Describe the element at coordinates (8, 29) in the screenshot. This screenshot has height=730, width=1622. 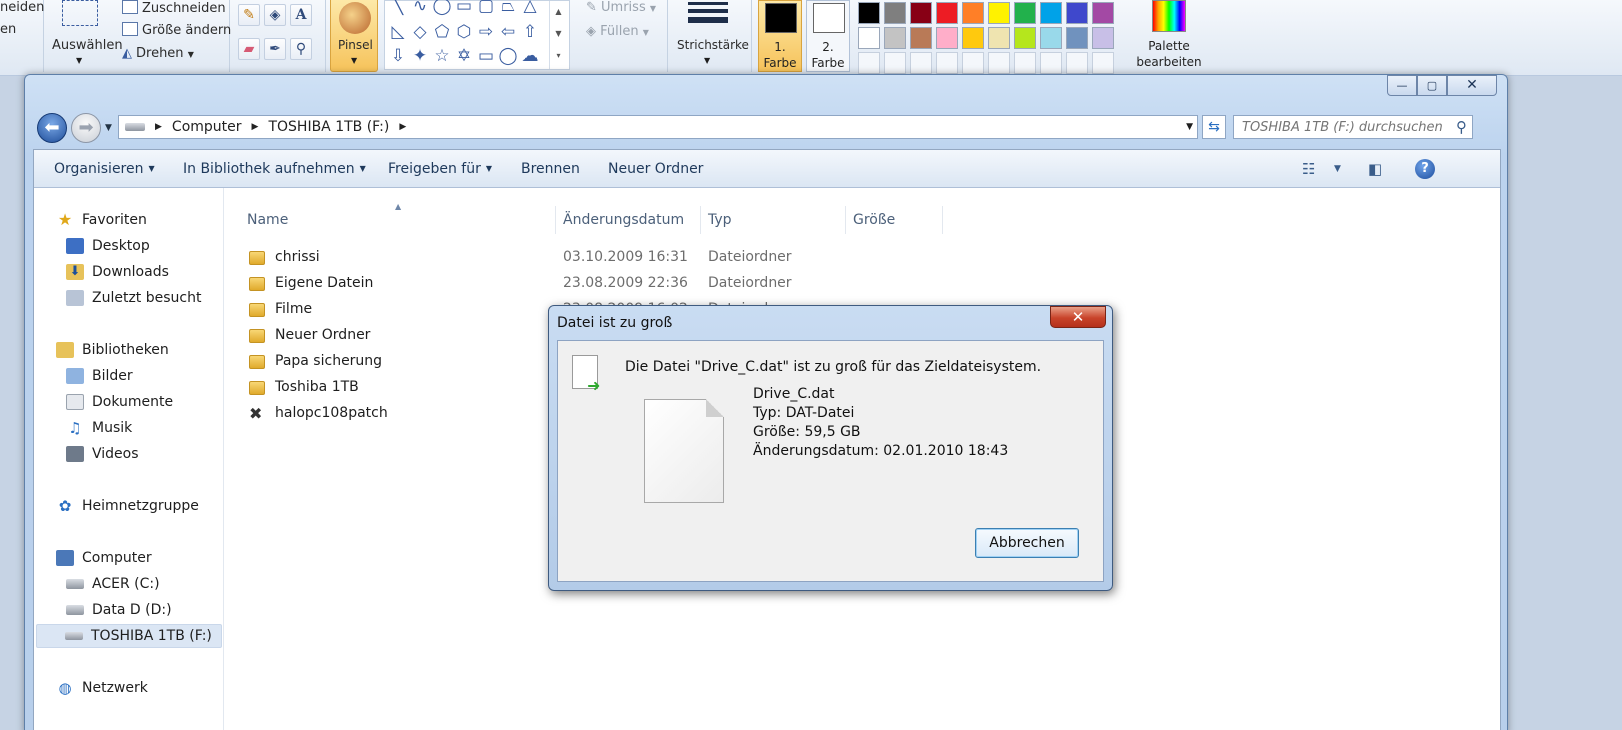
I see `paste-label-partial: en` at that location.